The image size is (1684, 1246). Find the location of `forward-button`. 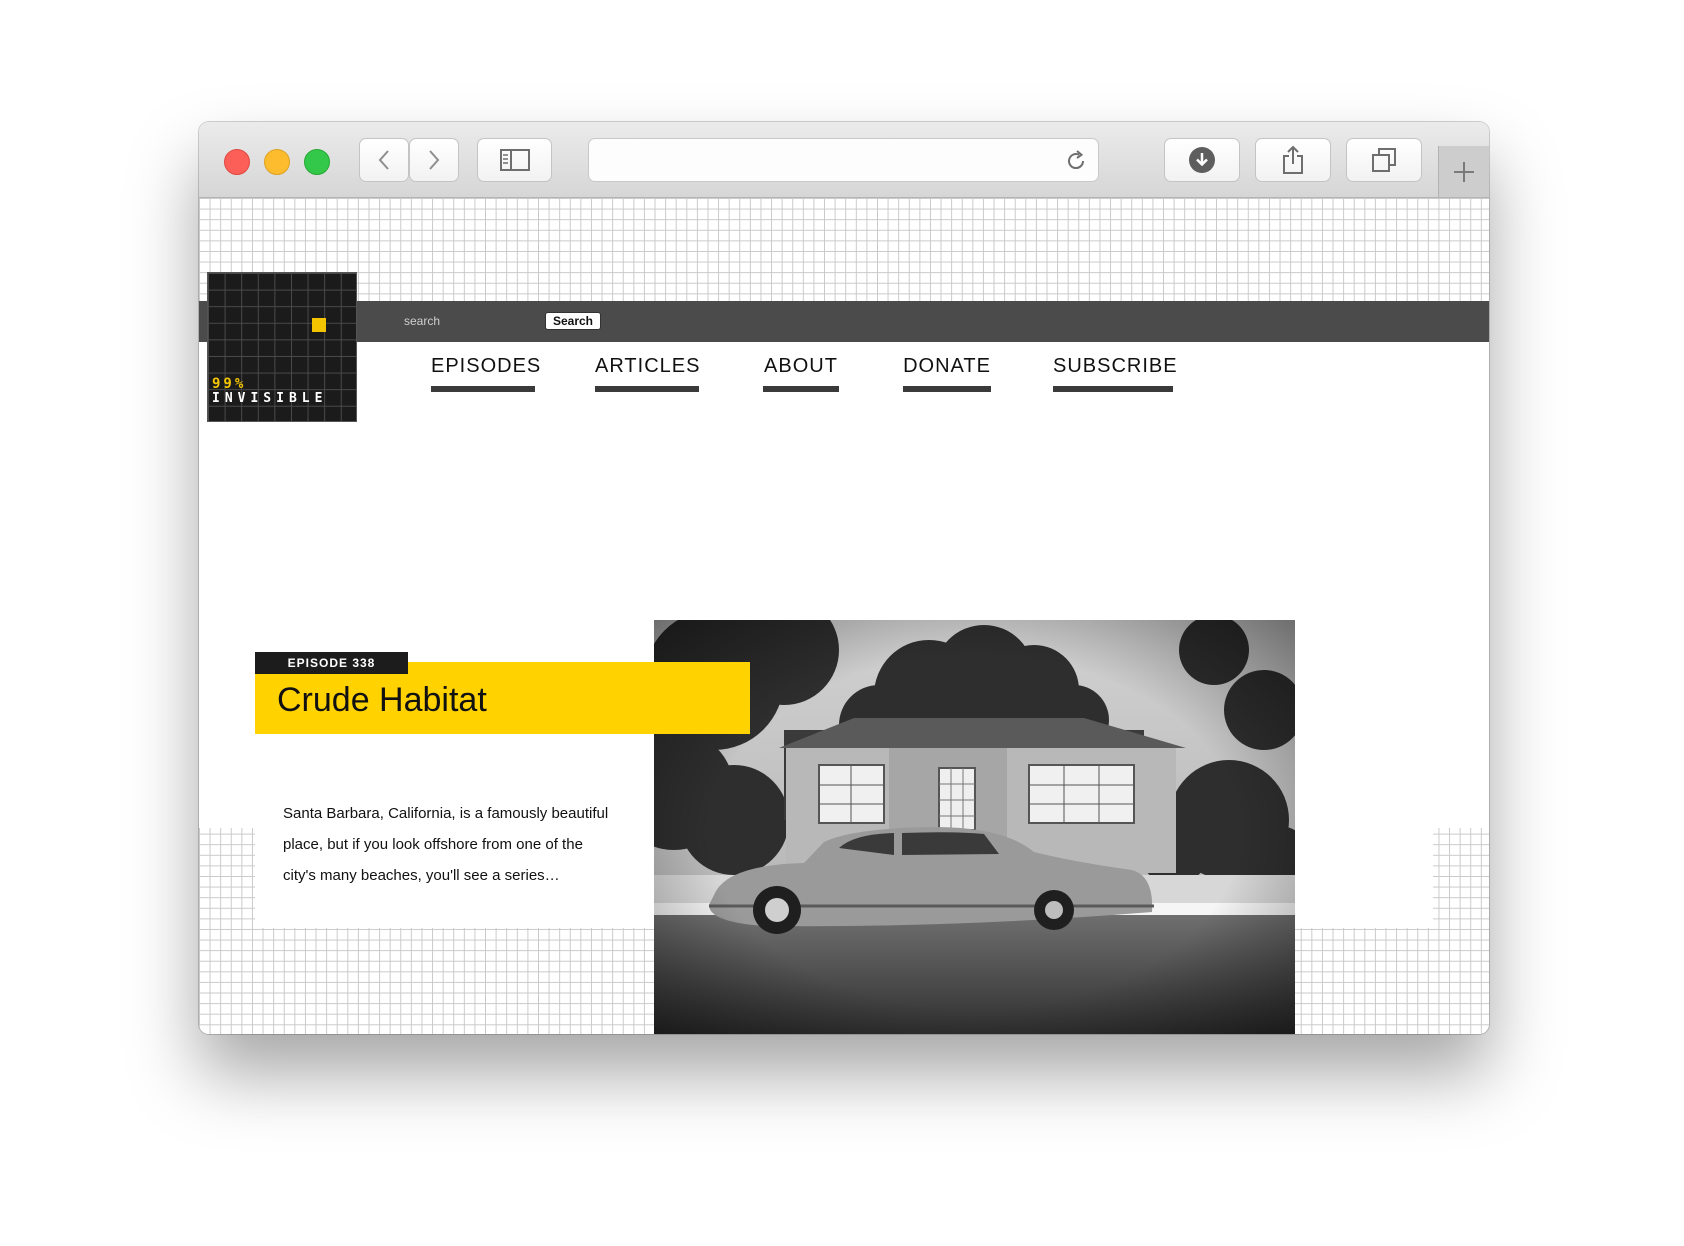

forward-button is located at coordinates (434, 160).